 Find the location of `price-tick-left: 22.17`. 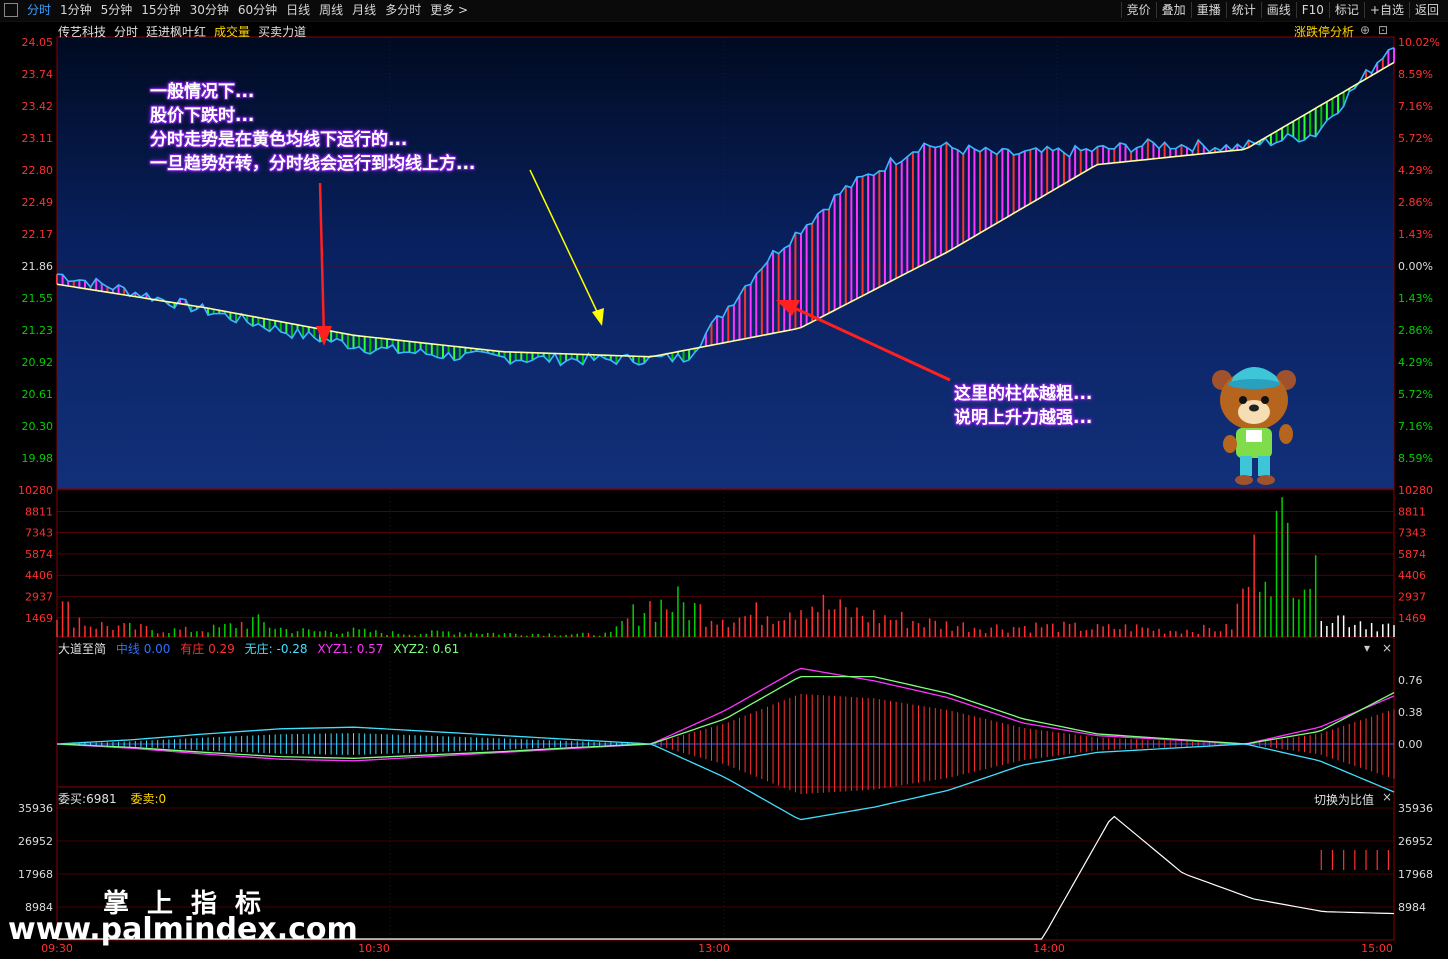

price-tick-left: 22.17 is located at coordinates (38, 234).